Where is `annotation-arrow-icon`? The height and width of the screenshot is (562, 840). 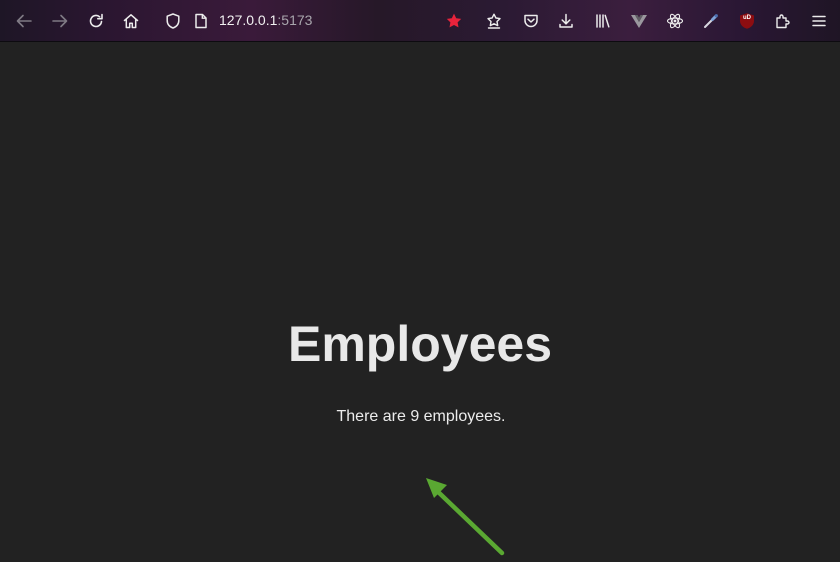
annotation-arrow-icon is located at coordinates (465, 517).